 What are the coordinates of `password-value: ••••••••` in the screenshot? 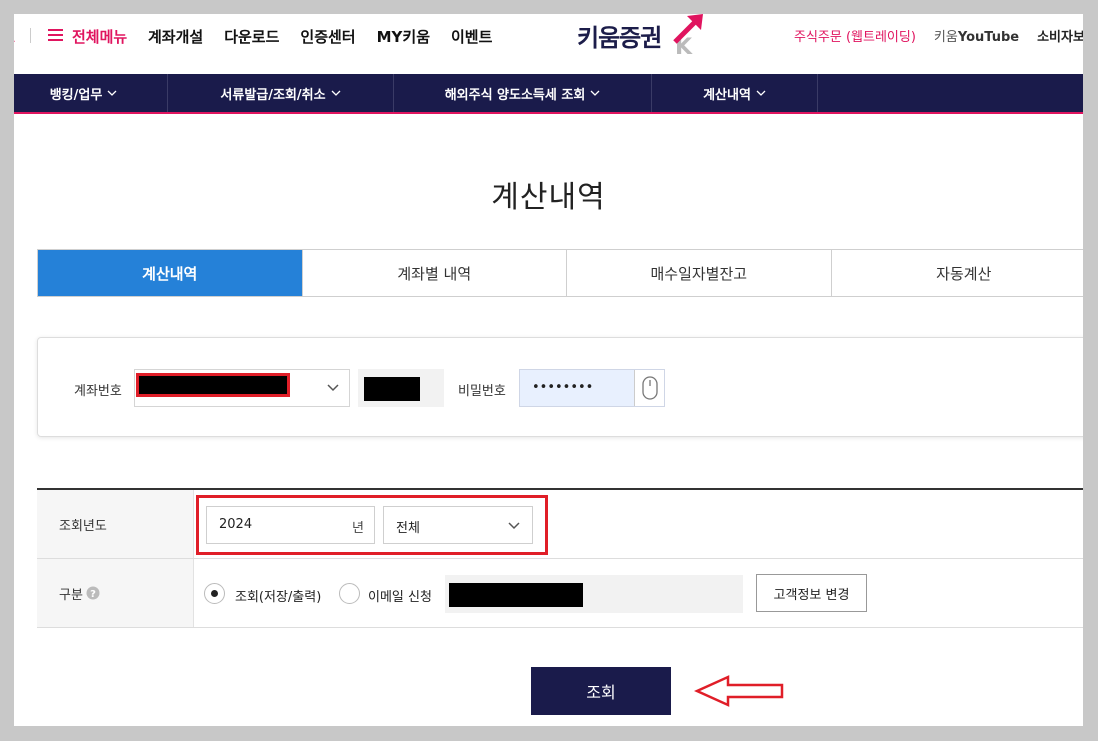 It's located at (563, 387).